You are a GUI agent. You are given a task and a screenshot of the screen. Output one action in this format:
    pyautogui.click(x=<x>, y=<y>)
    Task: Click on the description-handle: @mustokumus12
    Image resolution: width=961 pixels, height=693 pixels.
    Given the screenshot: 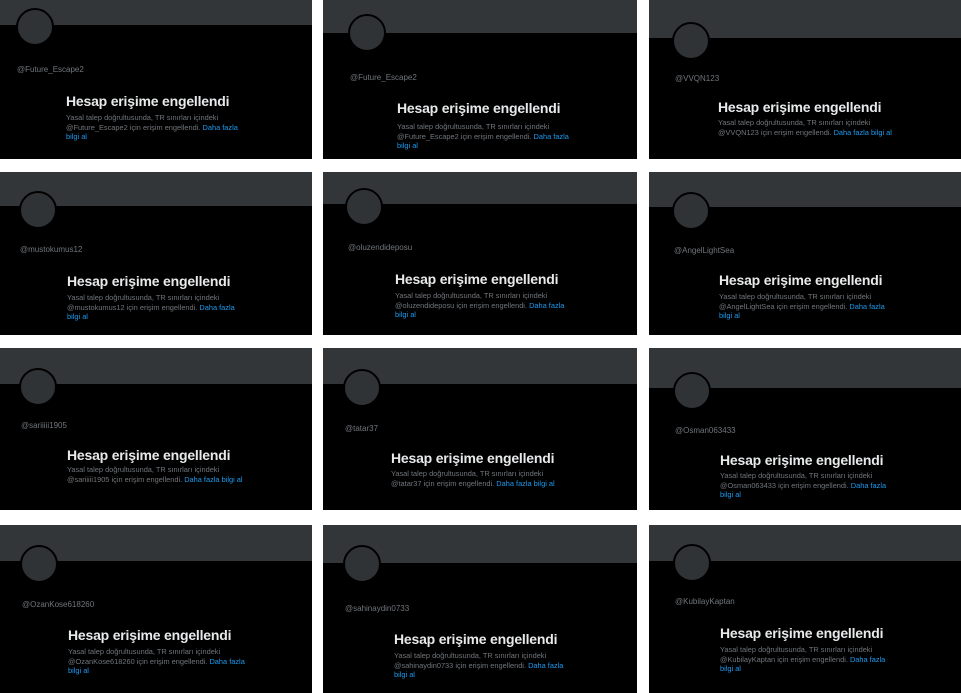 What is the action you would take?
    pyautogui.click(x=96, y=307)
    